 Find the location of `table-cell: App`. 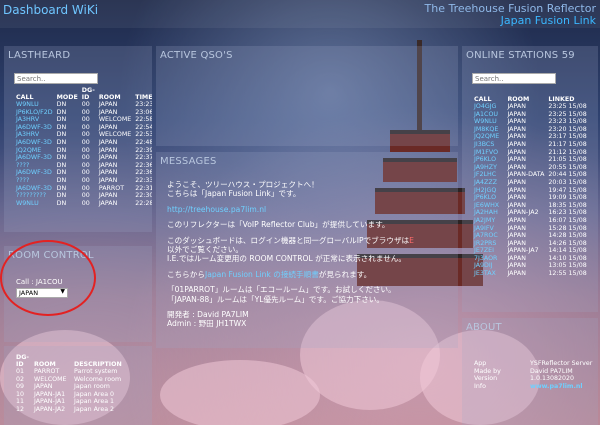

table-cell: App is located at coordinates (480, 363).